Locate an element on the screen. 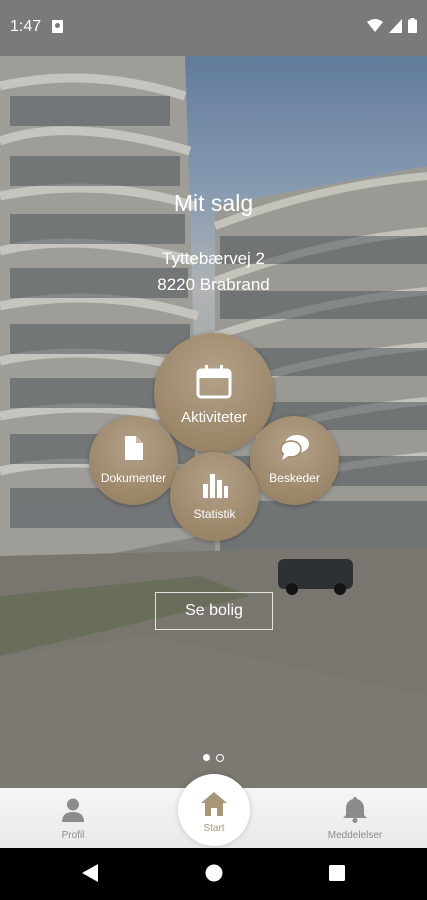  aktiviteter-button: Aktiviteter is located at coordinates (214, 393).